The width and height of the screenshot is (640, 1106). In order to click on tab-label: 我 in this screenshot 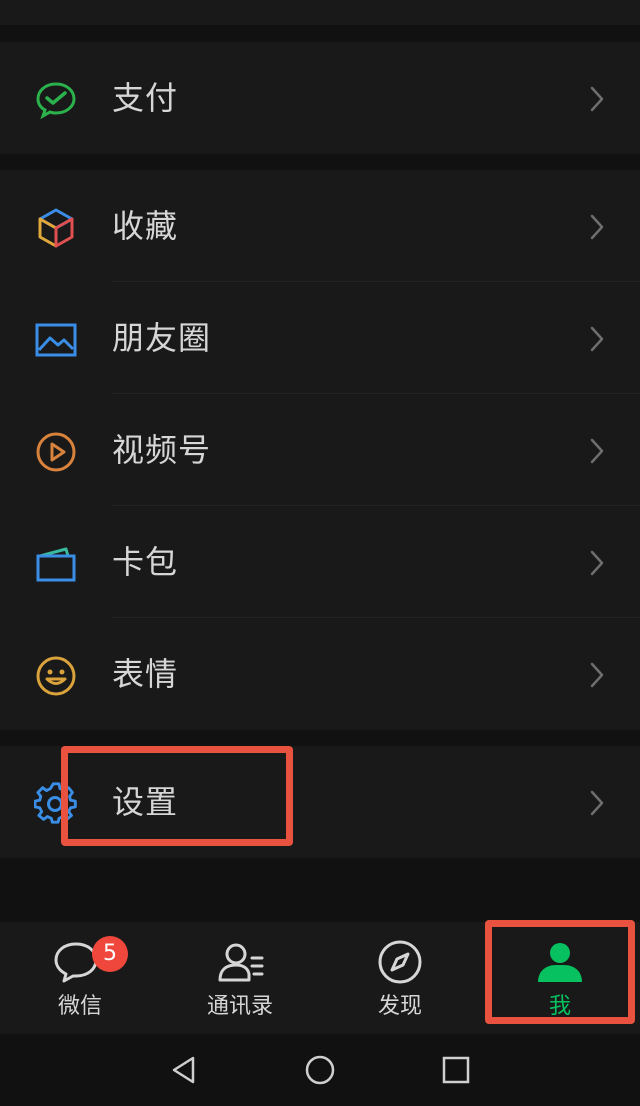, I will do `click(559, 1006)`.